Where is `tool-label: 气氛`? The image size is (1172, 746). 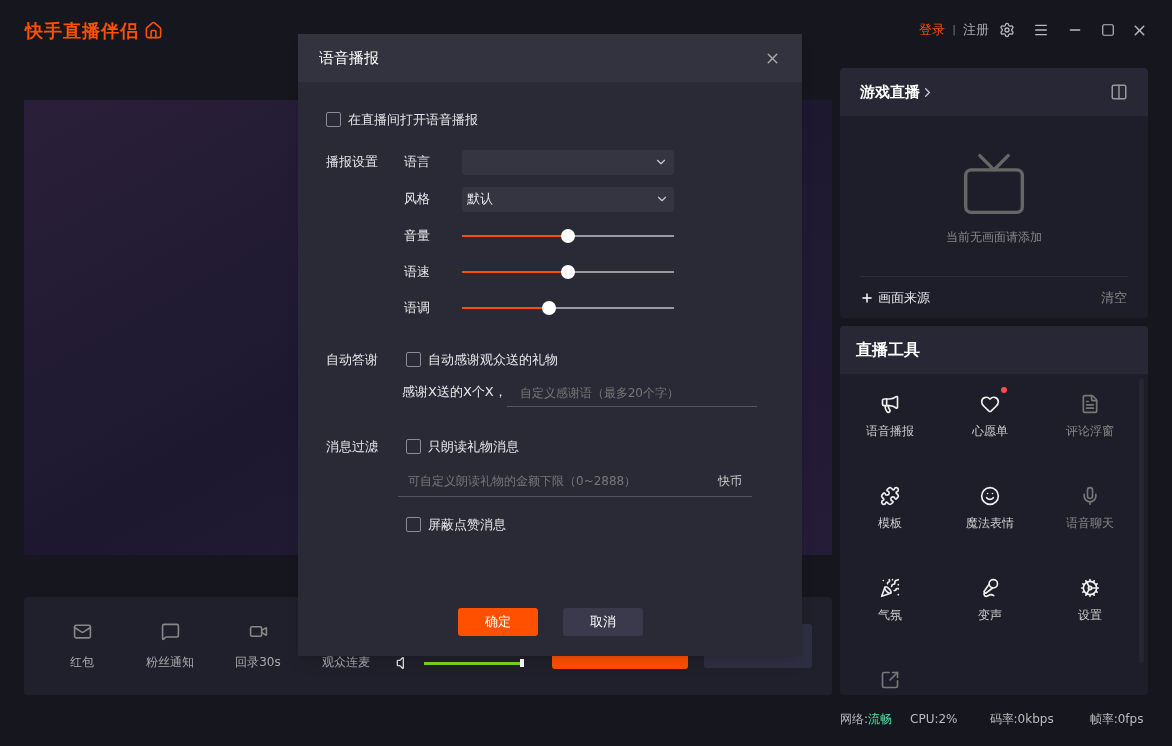 tool-label: 气氛 is located at coordinates (890, 615).